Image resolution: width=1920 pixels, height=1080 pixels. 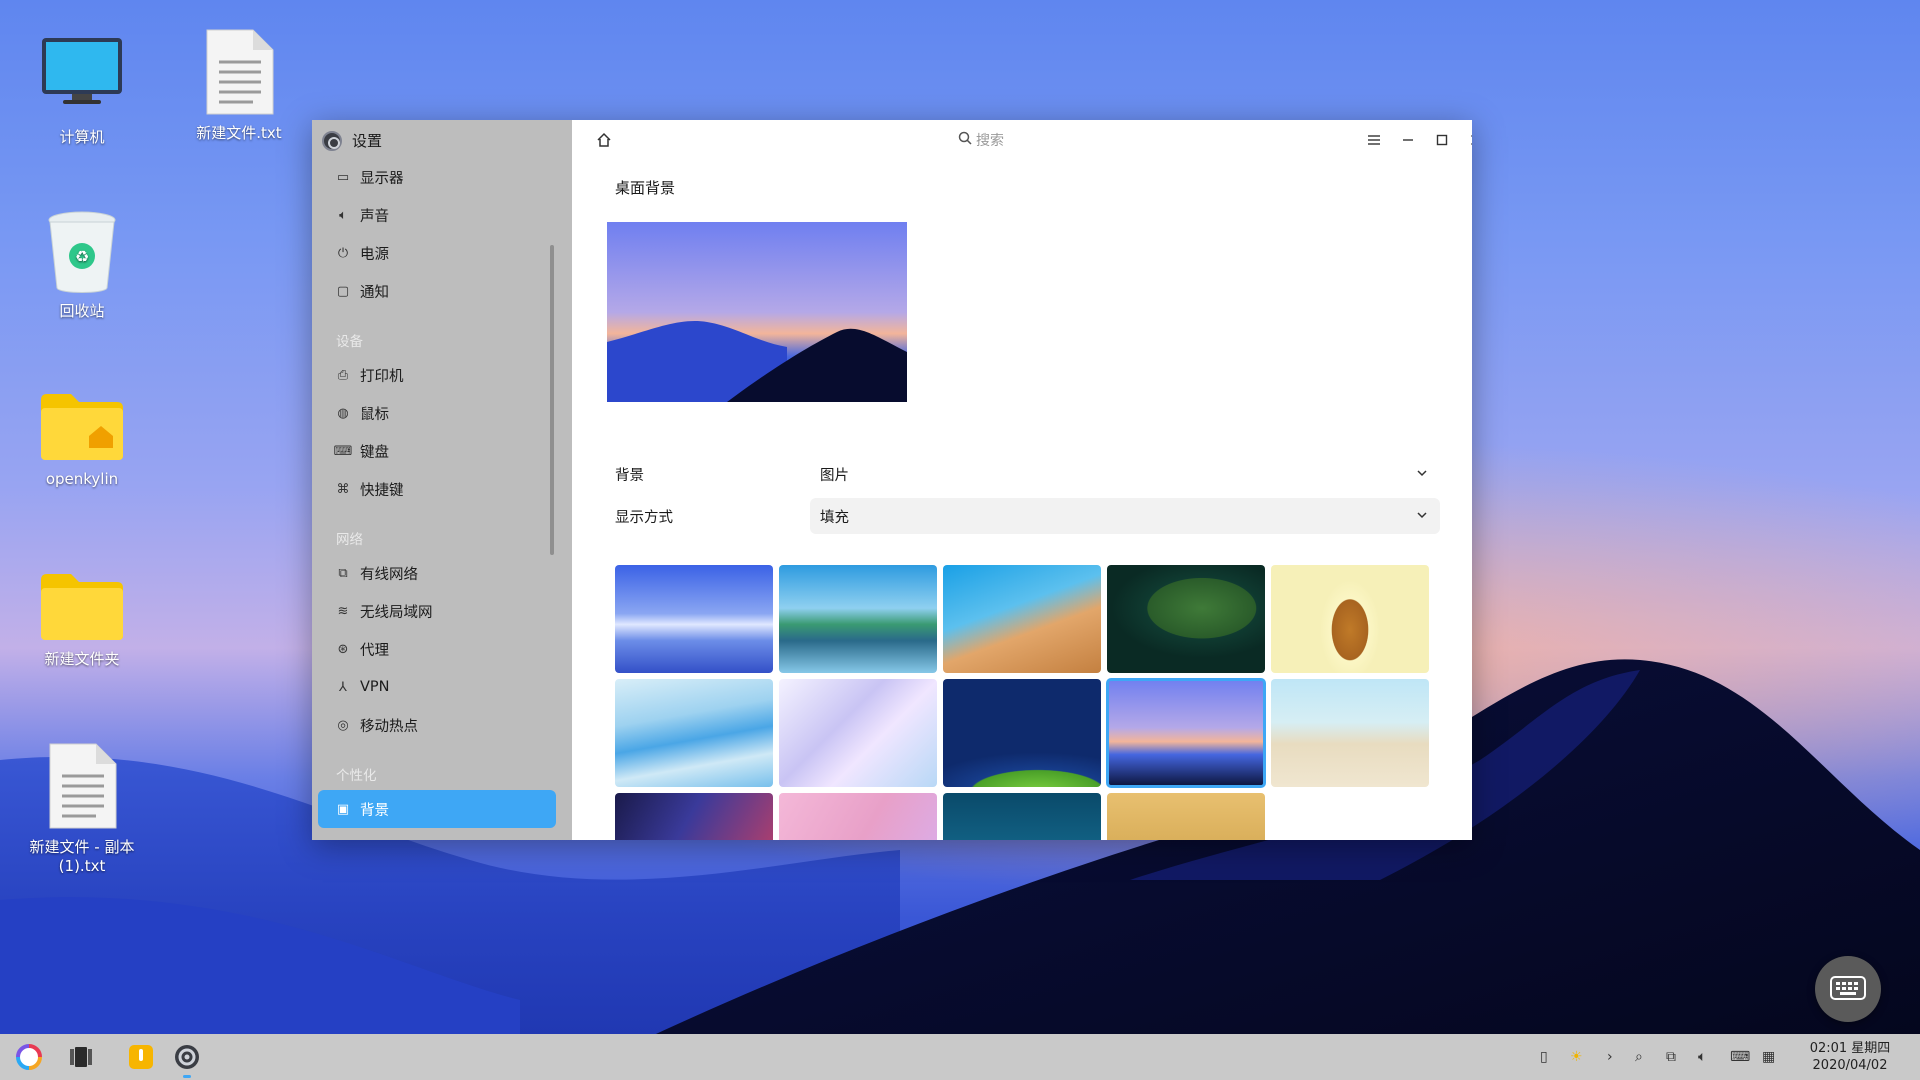 I want to click on keyboard-layout-icon: ⌨, so click(x=1740, y=1057).